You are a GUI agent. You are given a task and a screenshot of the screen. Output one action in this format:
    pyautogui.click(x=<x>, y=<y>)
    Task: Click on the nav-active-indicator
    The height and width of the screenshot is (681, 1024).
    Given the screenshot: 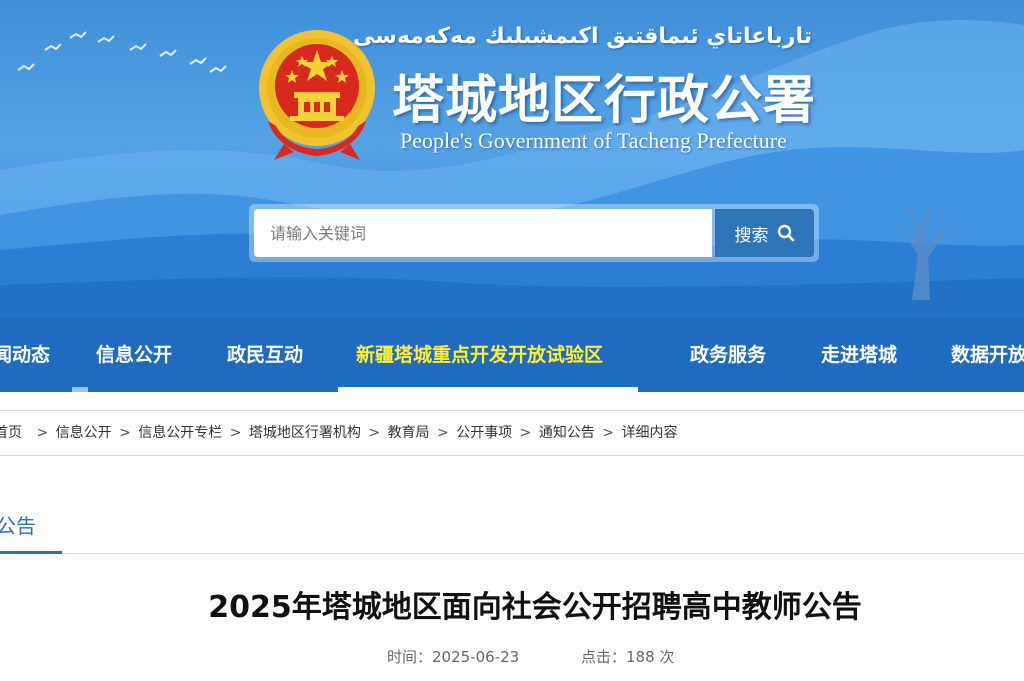 What is the action you would take?
    pyautogui.click(x=488, y=389)
    